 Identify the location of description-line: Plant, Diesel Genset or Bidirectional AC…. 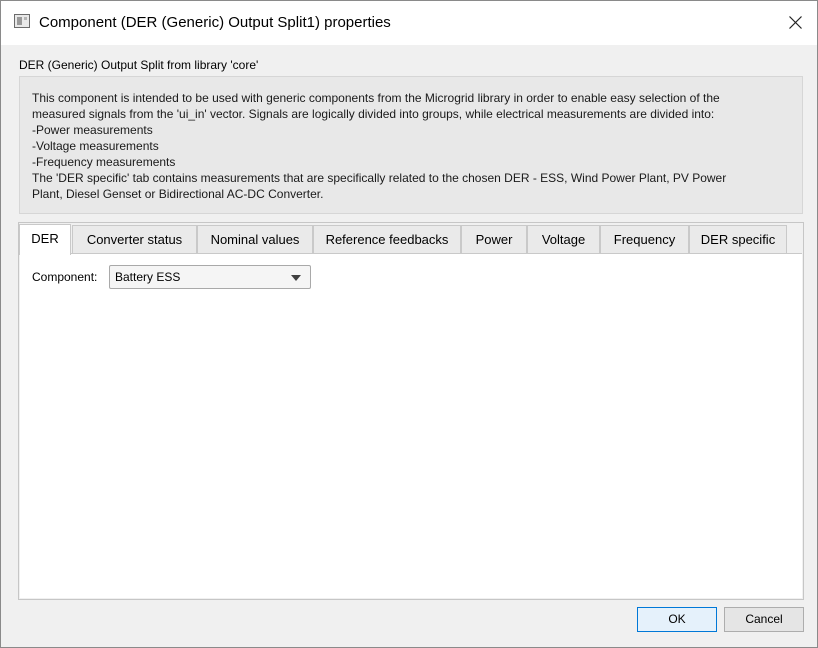
(178, 194).